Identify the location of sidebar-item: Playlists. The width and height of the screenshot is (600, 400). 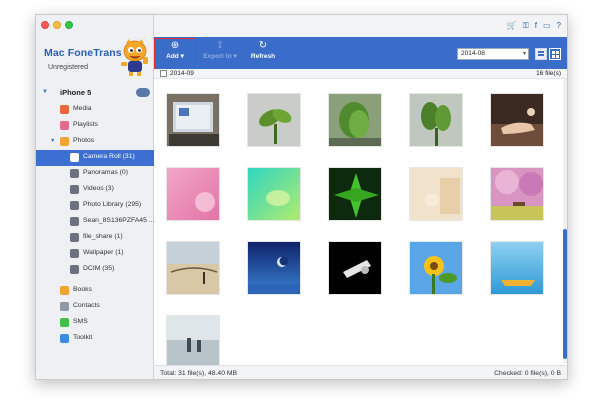
(95, 126).